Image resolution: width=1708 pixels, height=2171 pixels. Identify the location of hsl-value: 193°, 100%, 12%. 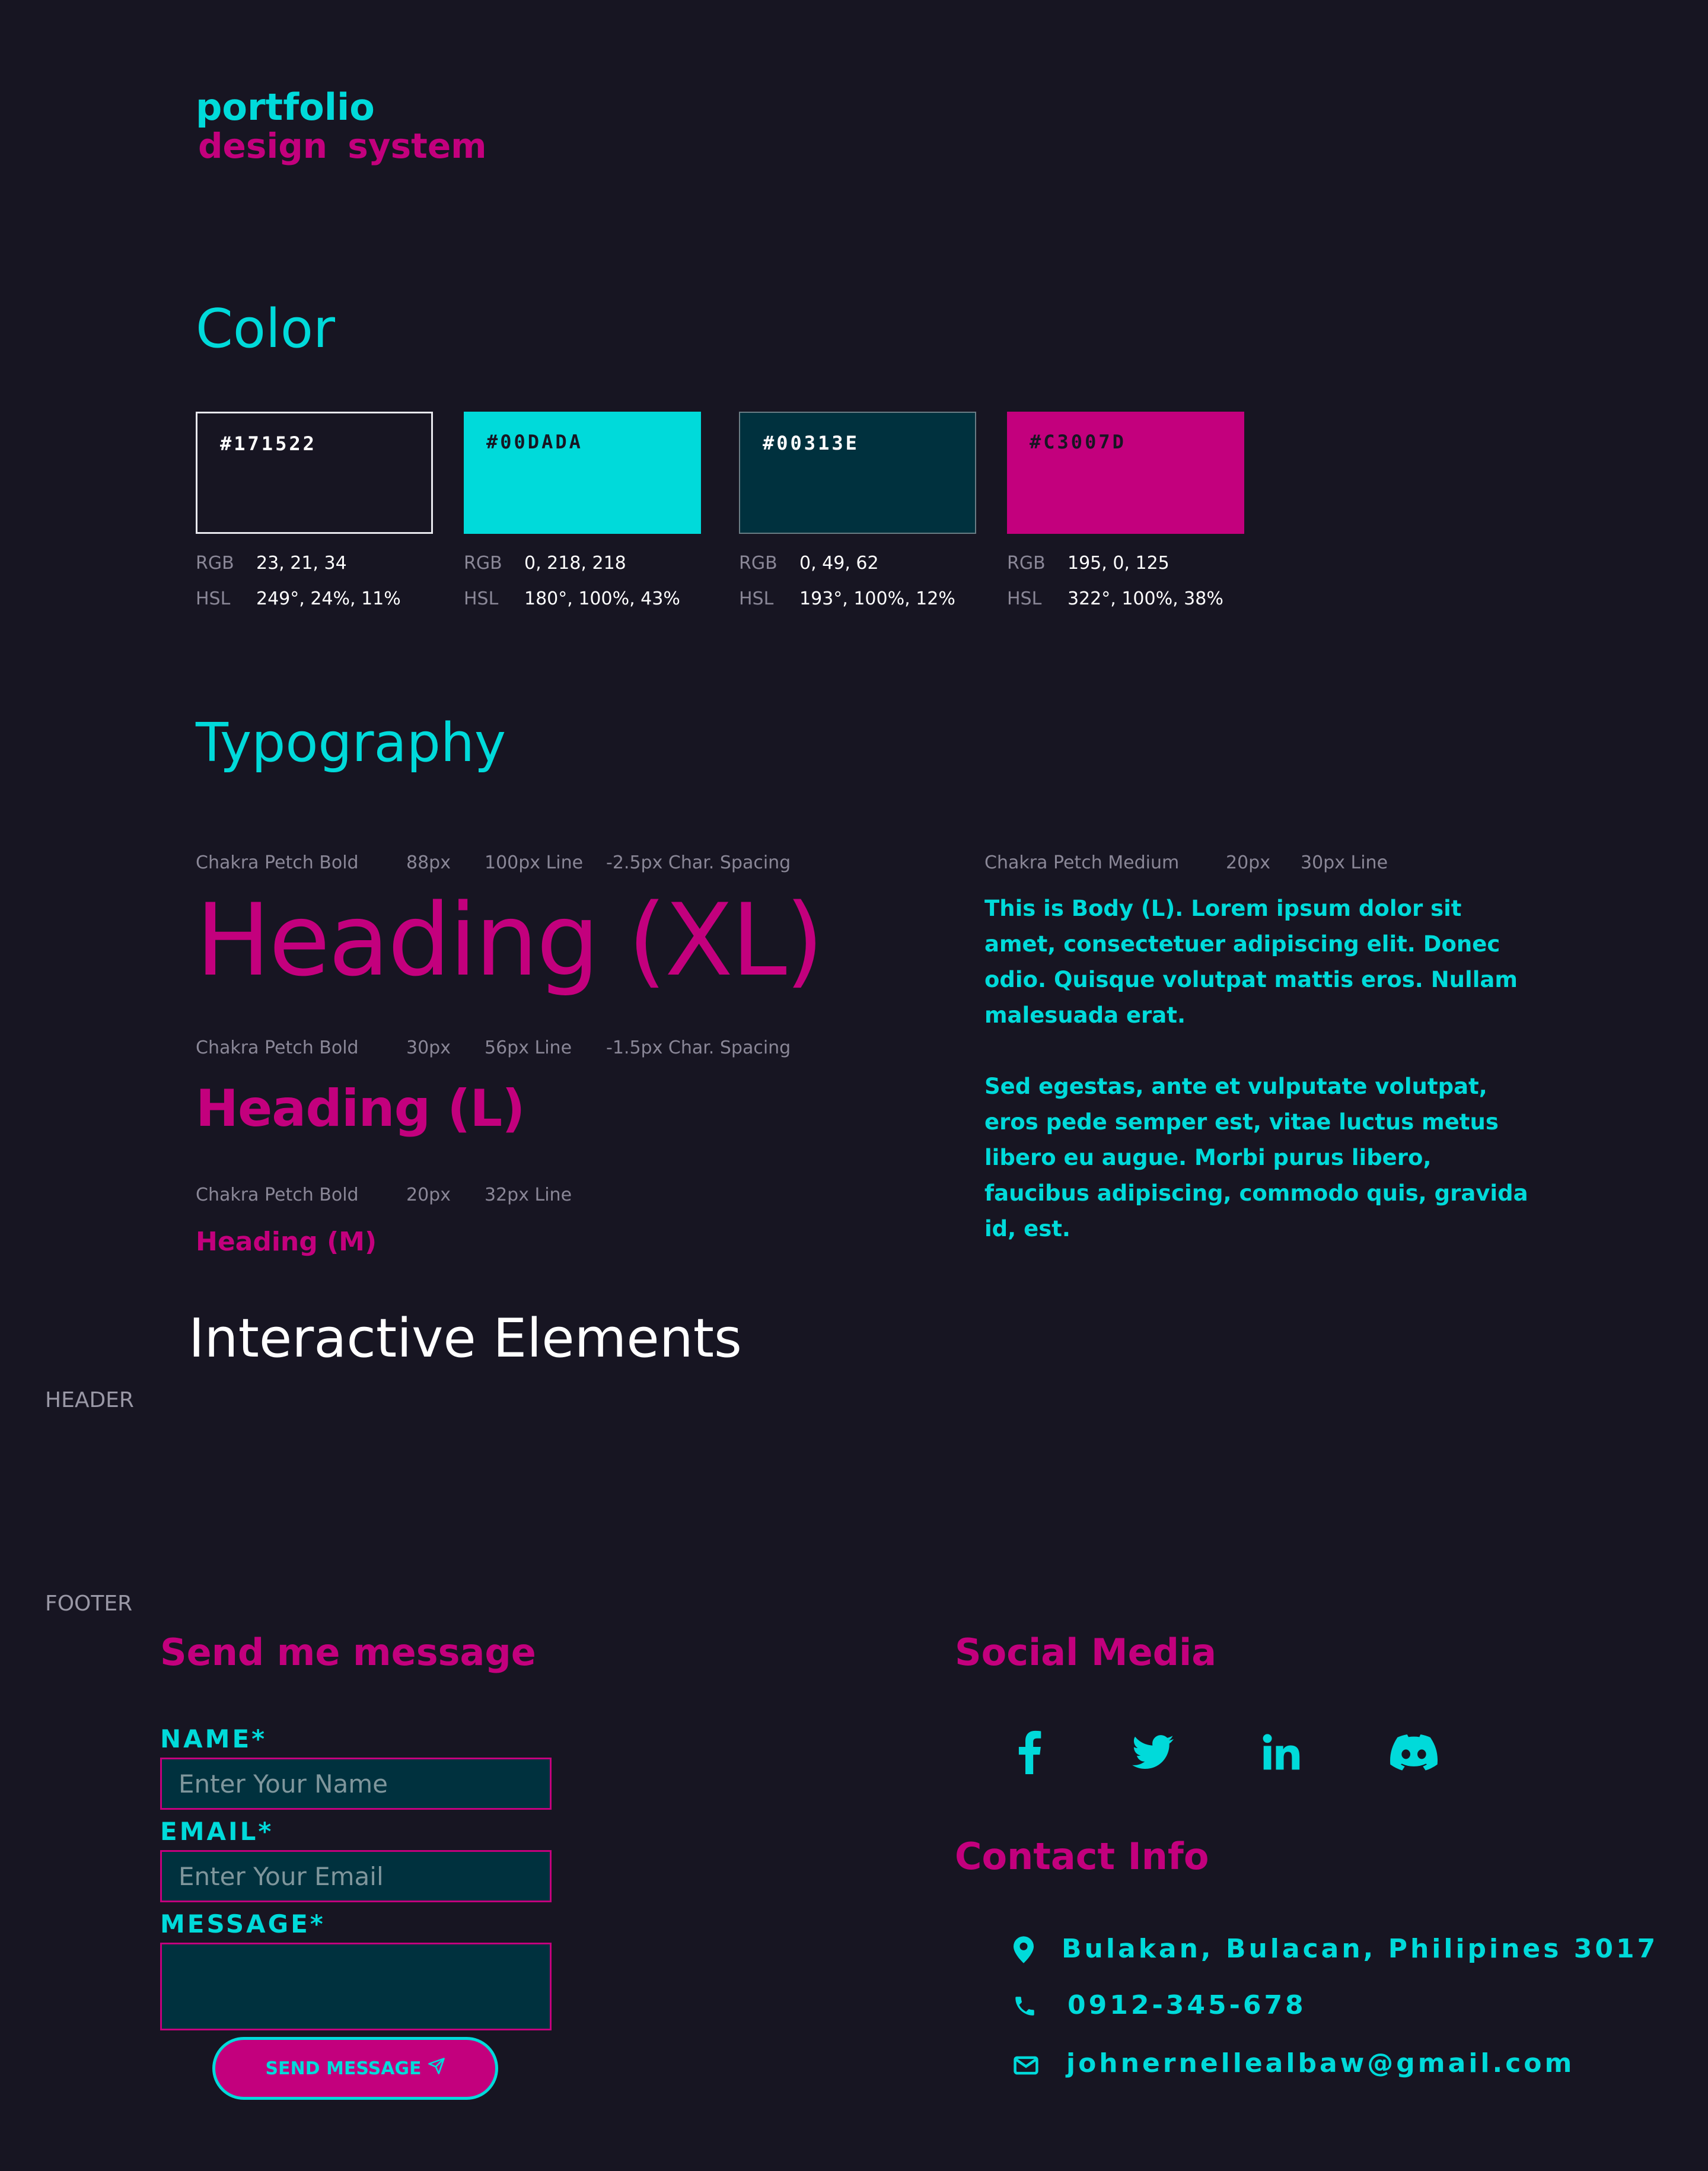
(877, 599).